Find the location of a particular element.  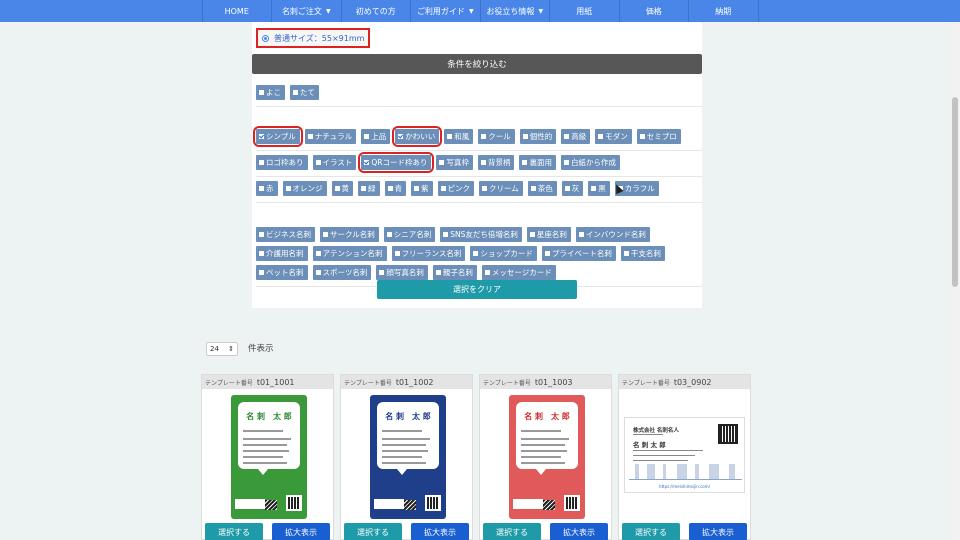

filter-chip: モダン is located at coordinates (613, 136).